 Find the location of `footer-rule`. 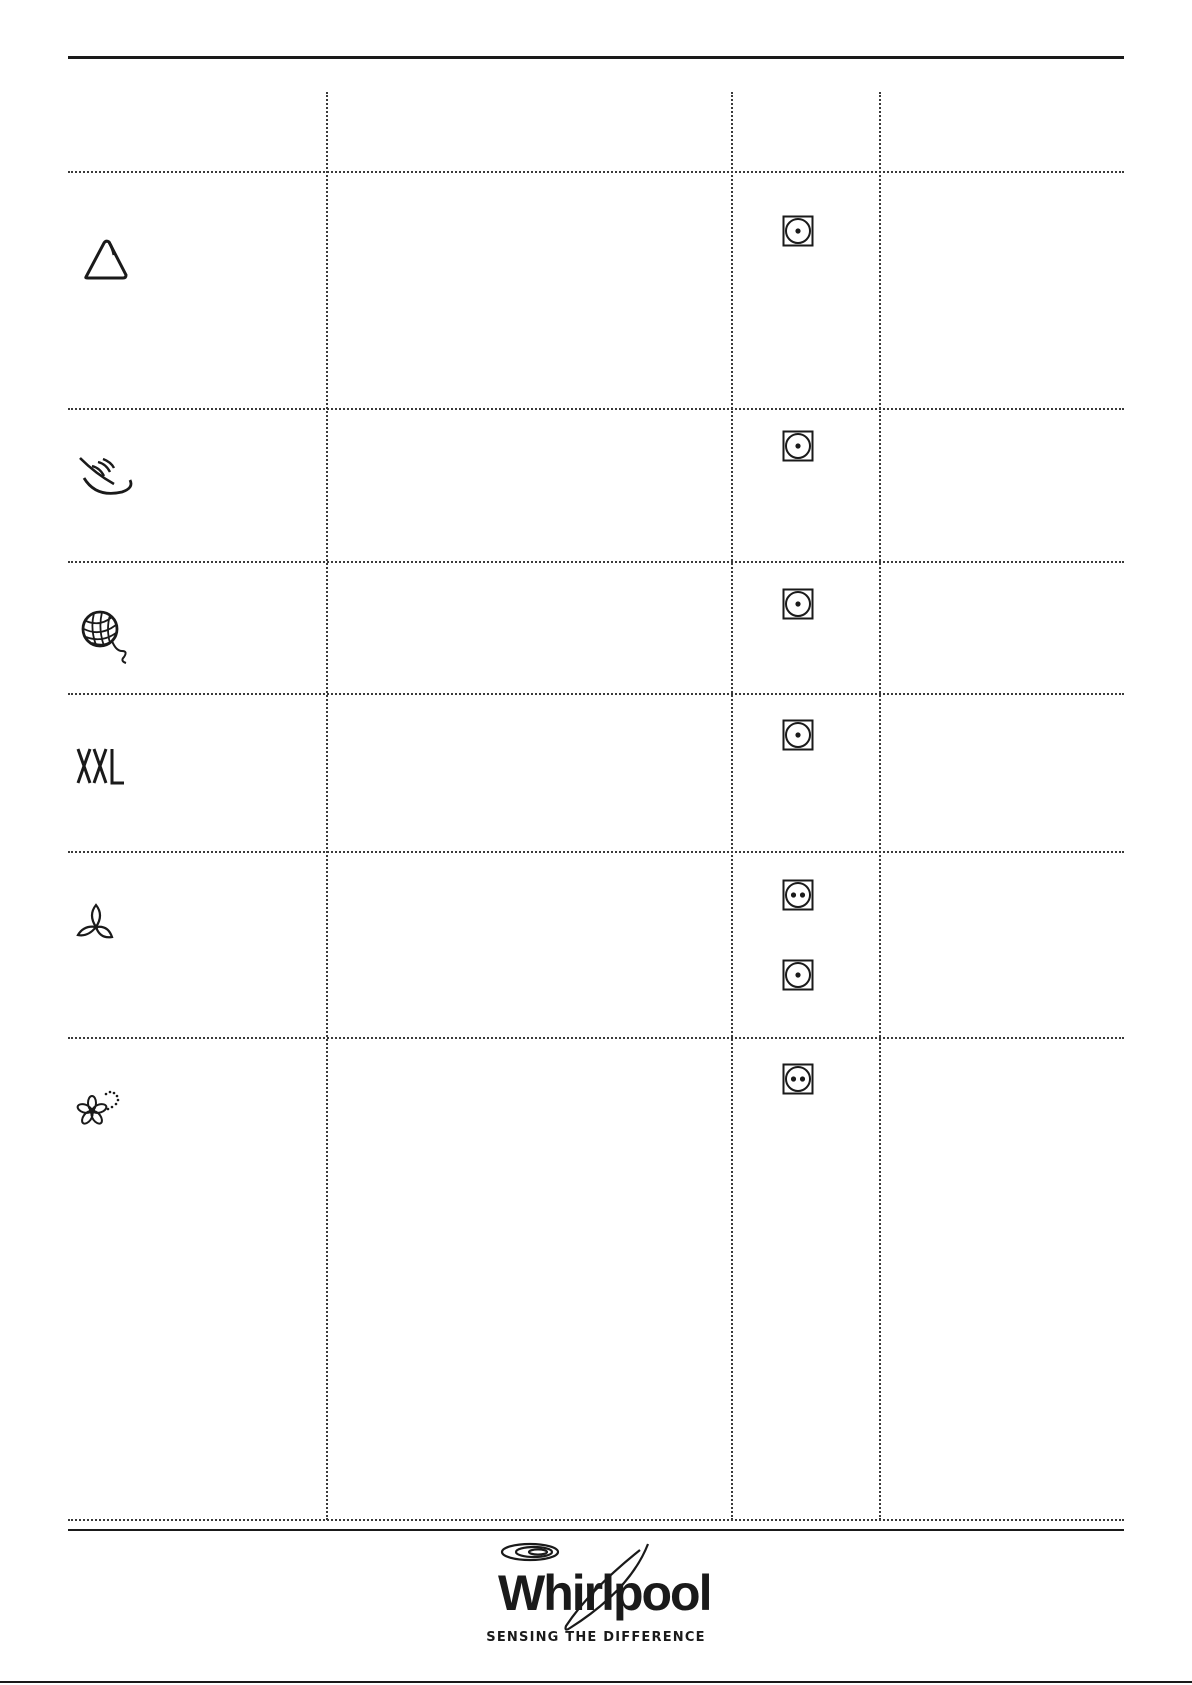

footer-rule is located at coordinates (596, 1682).